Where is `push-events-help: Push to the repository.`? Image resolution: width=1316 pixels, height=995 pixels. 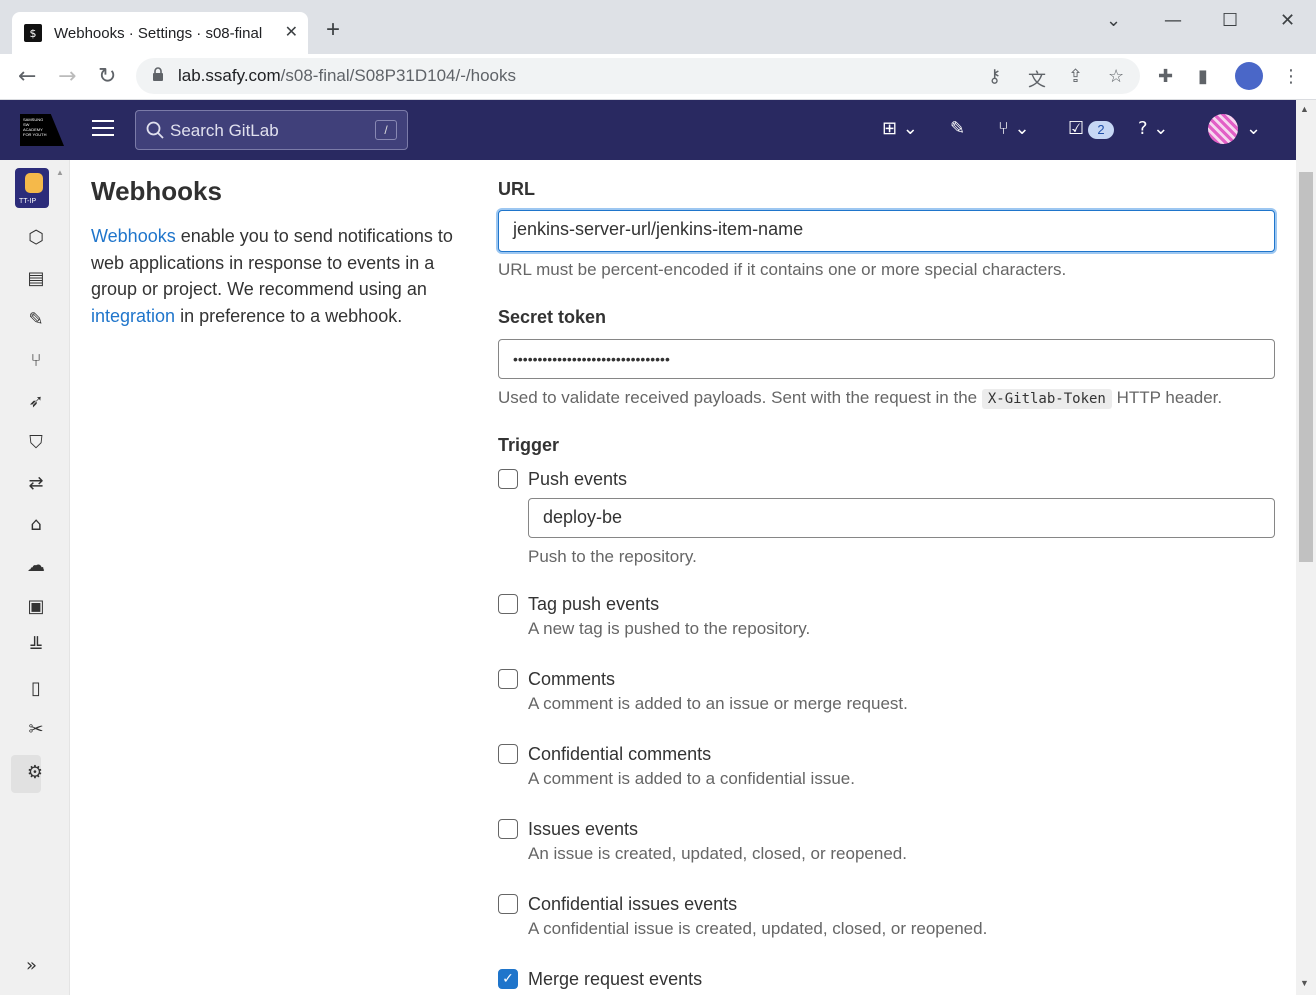 push-events-help: Push to the repository. is located at coordinates (612, 556).